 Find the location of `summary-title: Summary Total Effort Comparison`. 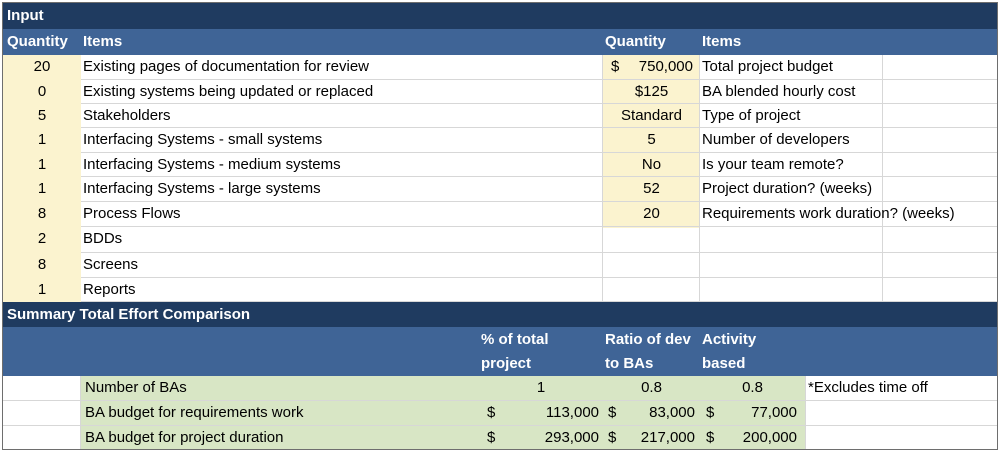

summary-title: Summary Total Effort Comparison is located at coordinates (129, 314).